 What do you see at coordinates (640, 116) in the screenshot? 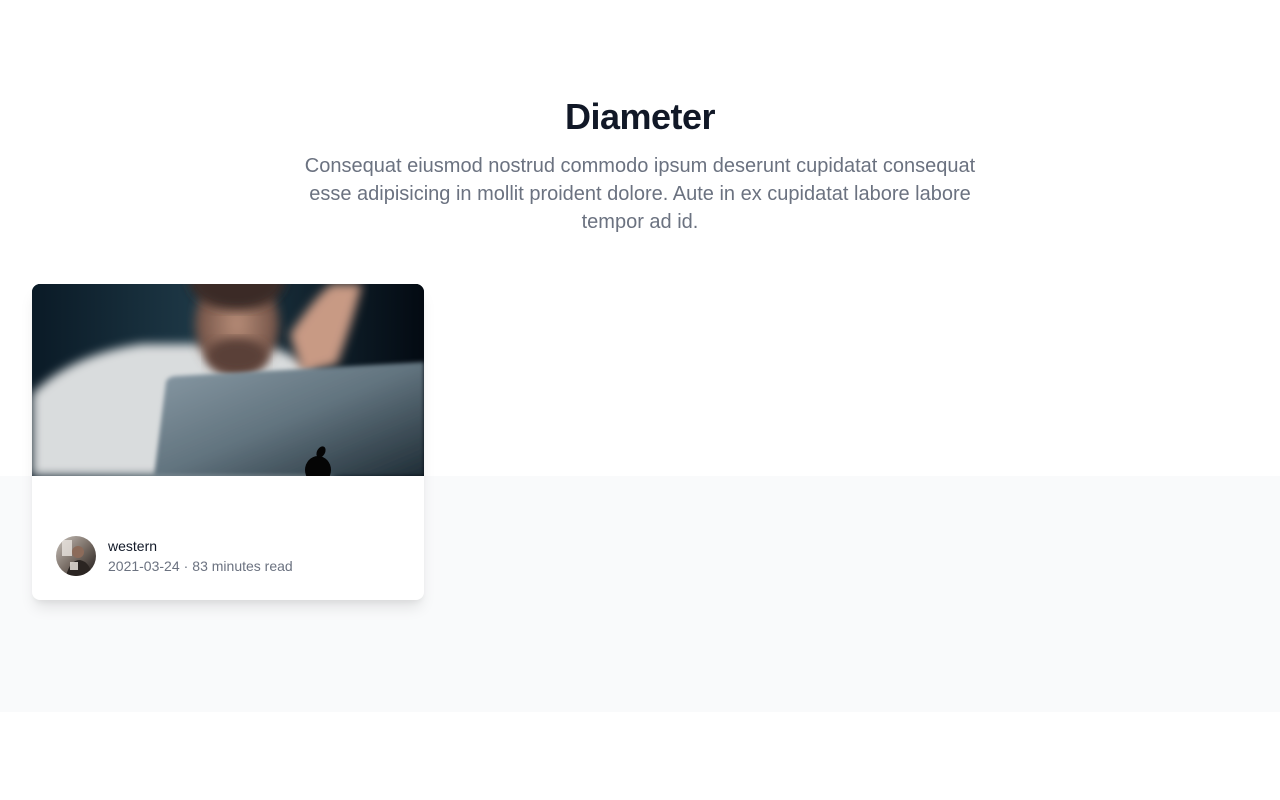
I see `page-title: Diameter` at bounding box center [640, 116].